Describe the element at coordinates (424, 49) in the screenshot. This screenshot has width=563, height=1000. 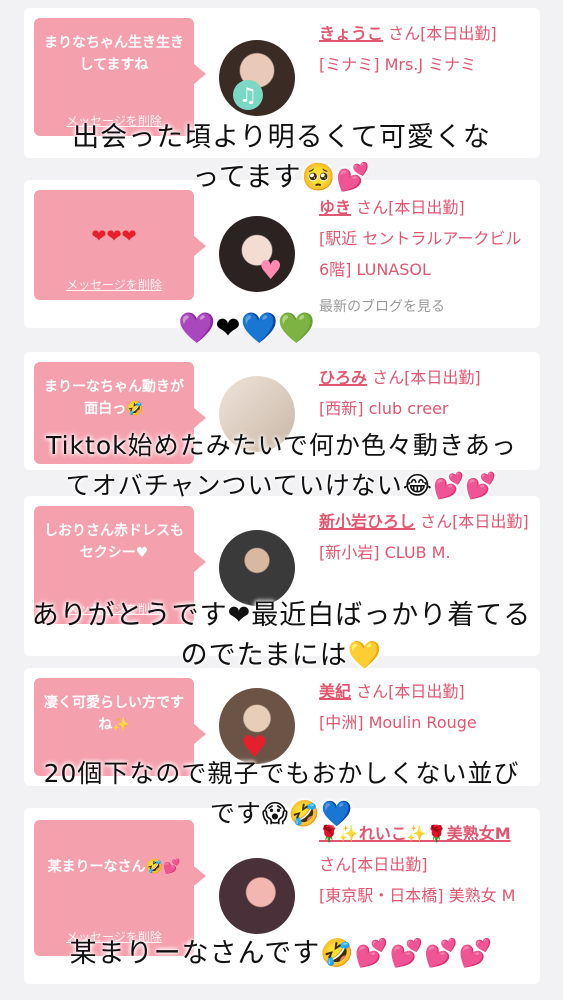
I see `cast-info: きょうこ さん[本日出勤] [ミナミ] Mrs.J ミナミ` at that location.